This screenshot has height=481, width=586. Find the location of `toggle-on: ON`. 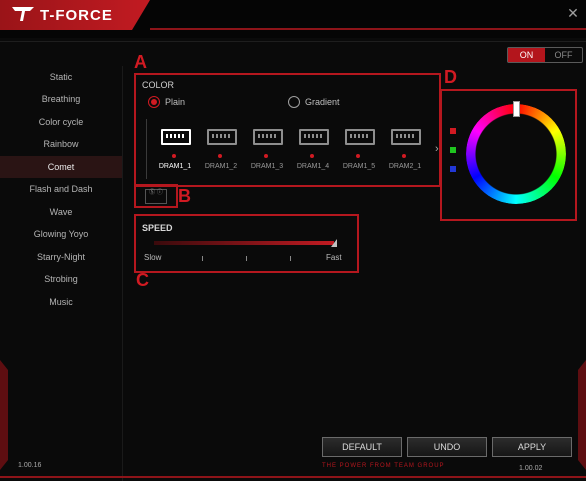

toggle-on: ON is located at coordinates (526, 55).